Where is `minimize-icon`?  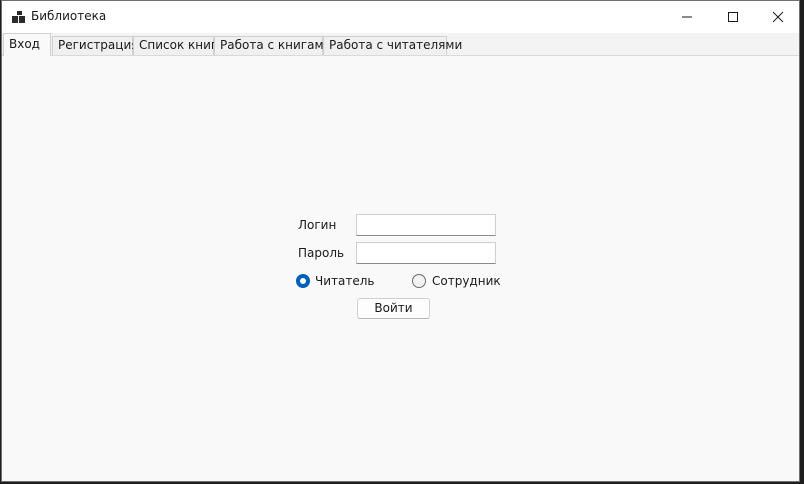
minimize-icon is located at coordinates (687, 17).